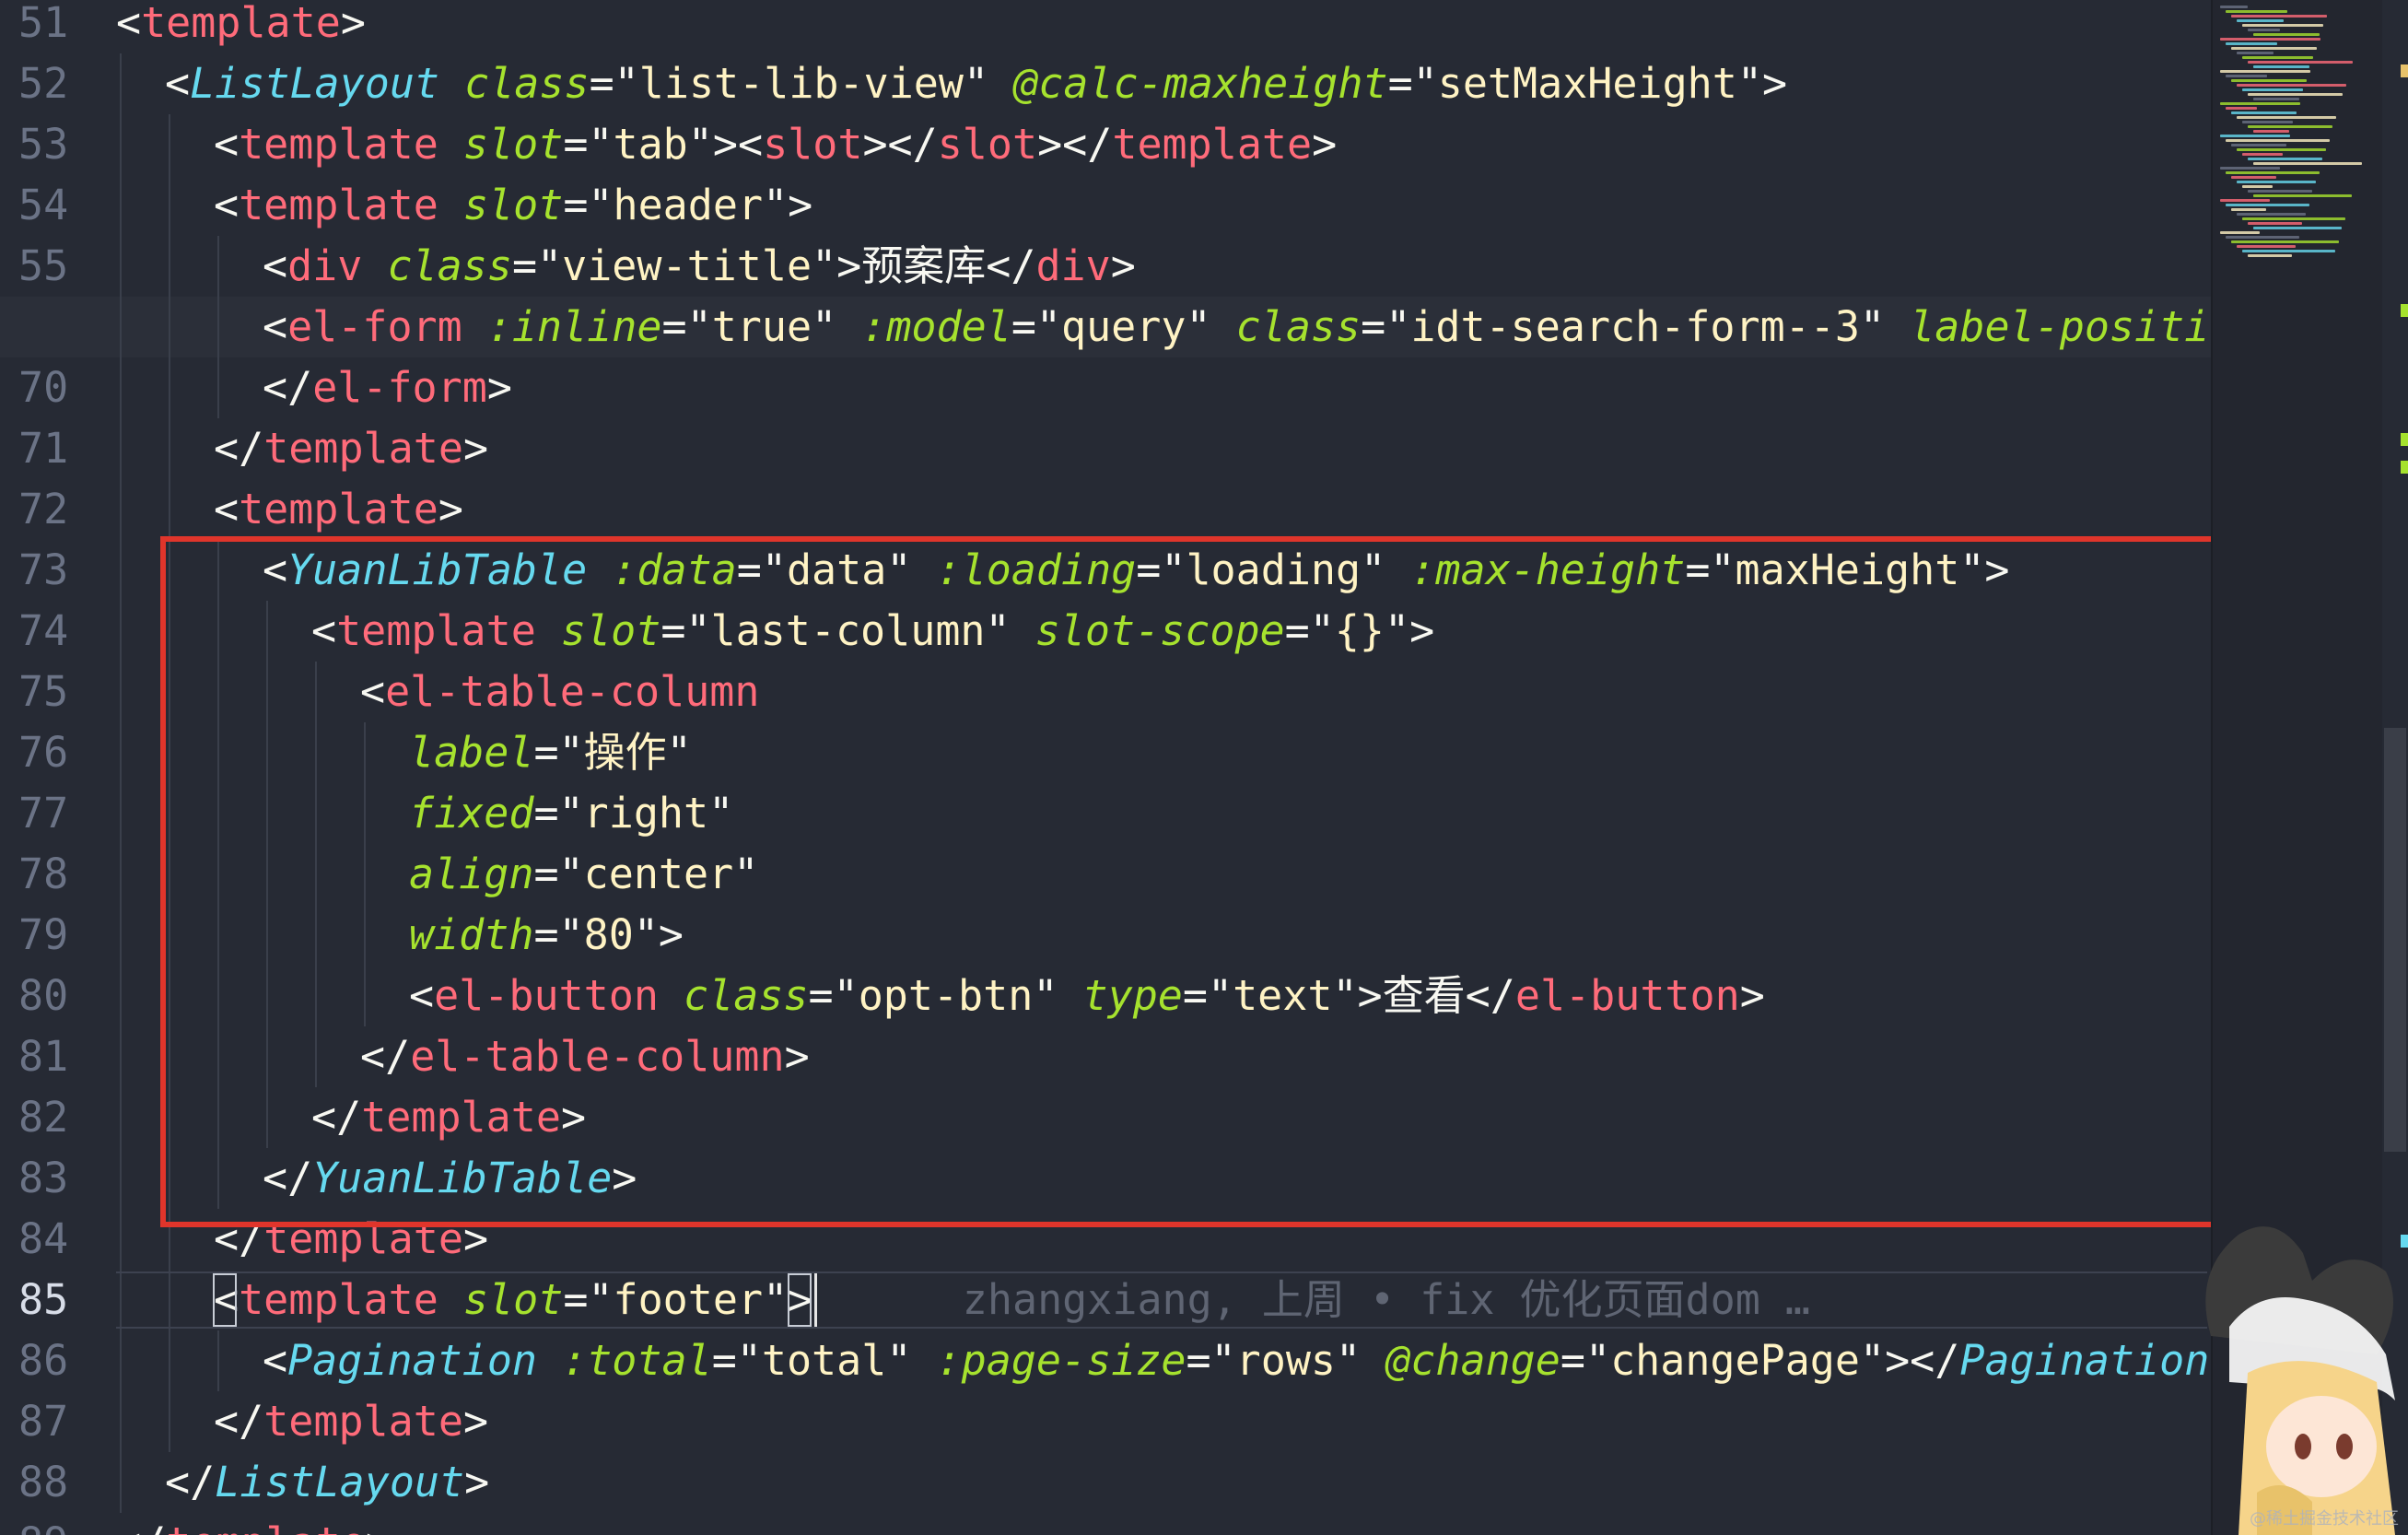 Image resolution: width=2408 pixels, height=1535 pixels. Describe the element at coordinates (816, 1300) in the screenshot. I see `text-cursor` at that location.